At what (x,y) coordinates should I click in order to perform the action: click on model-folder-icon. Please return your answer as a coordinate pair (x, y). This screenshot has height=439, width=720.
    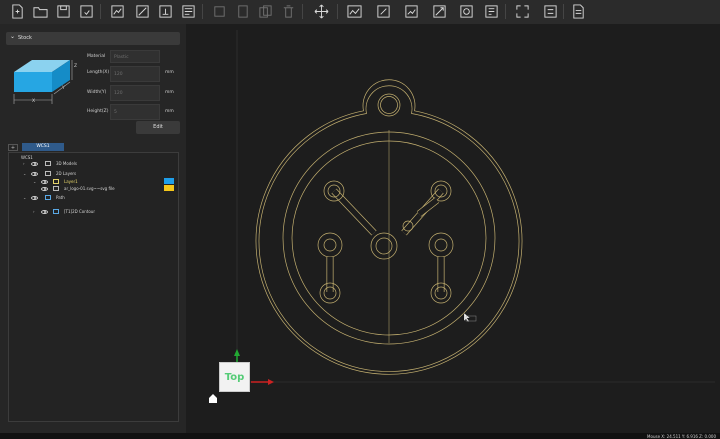
    Looking at the image, I should click on (48, 163).